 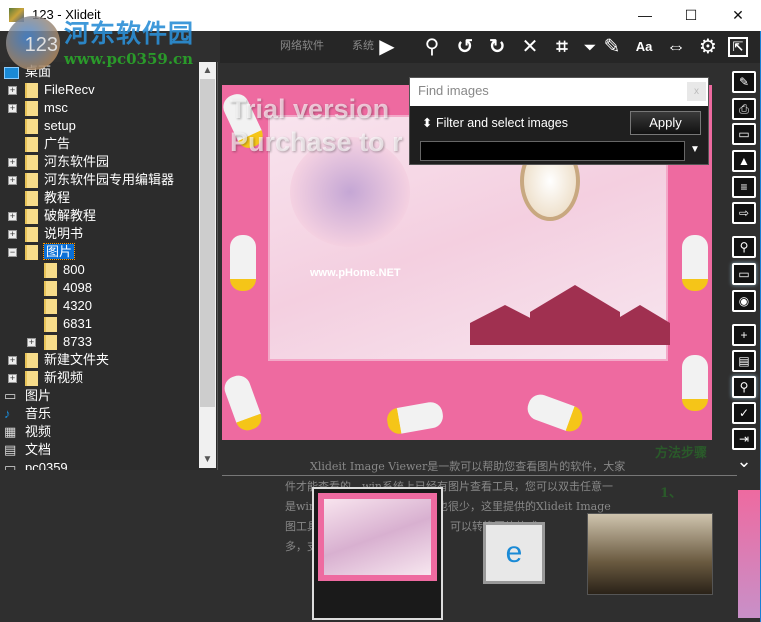 I want to click on tree-item-library: ♪ 音乐, so click(x=27, y=414).